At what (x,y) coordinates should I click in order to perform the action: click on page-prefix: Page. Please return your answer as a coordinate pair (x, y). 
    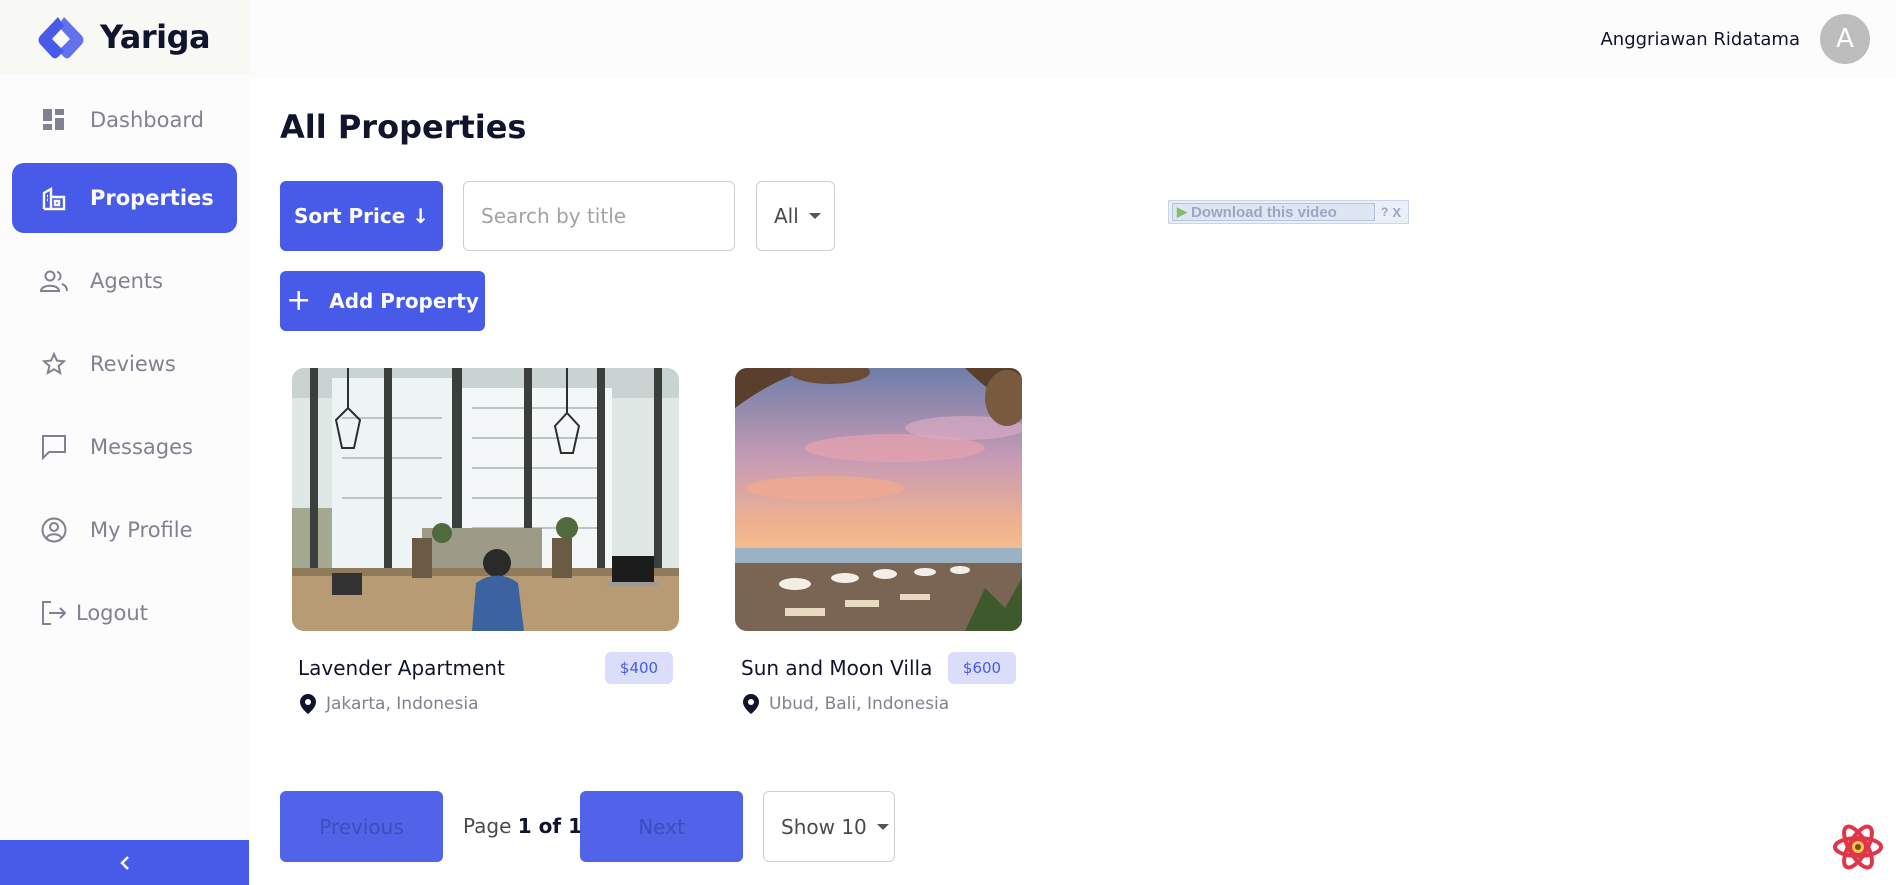
    Looking at the image, I should click on (487, 826).